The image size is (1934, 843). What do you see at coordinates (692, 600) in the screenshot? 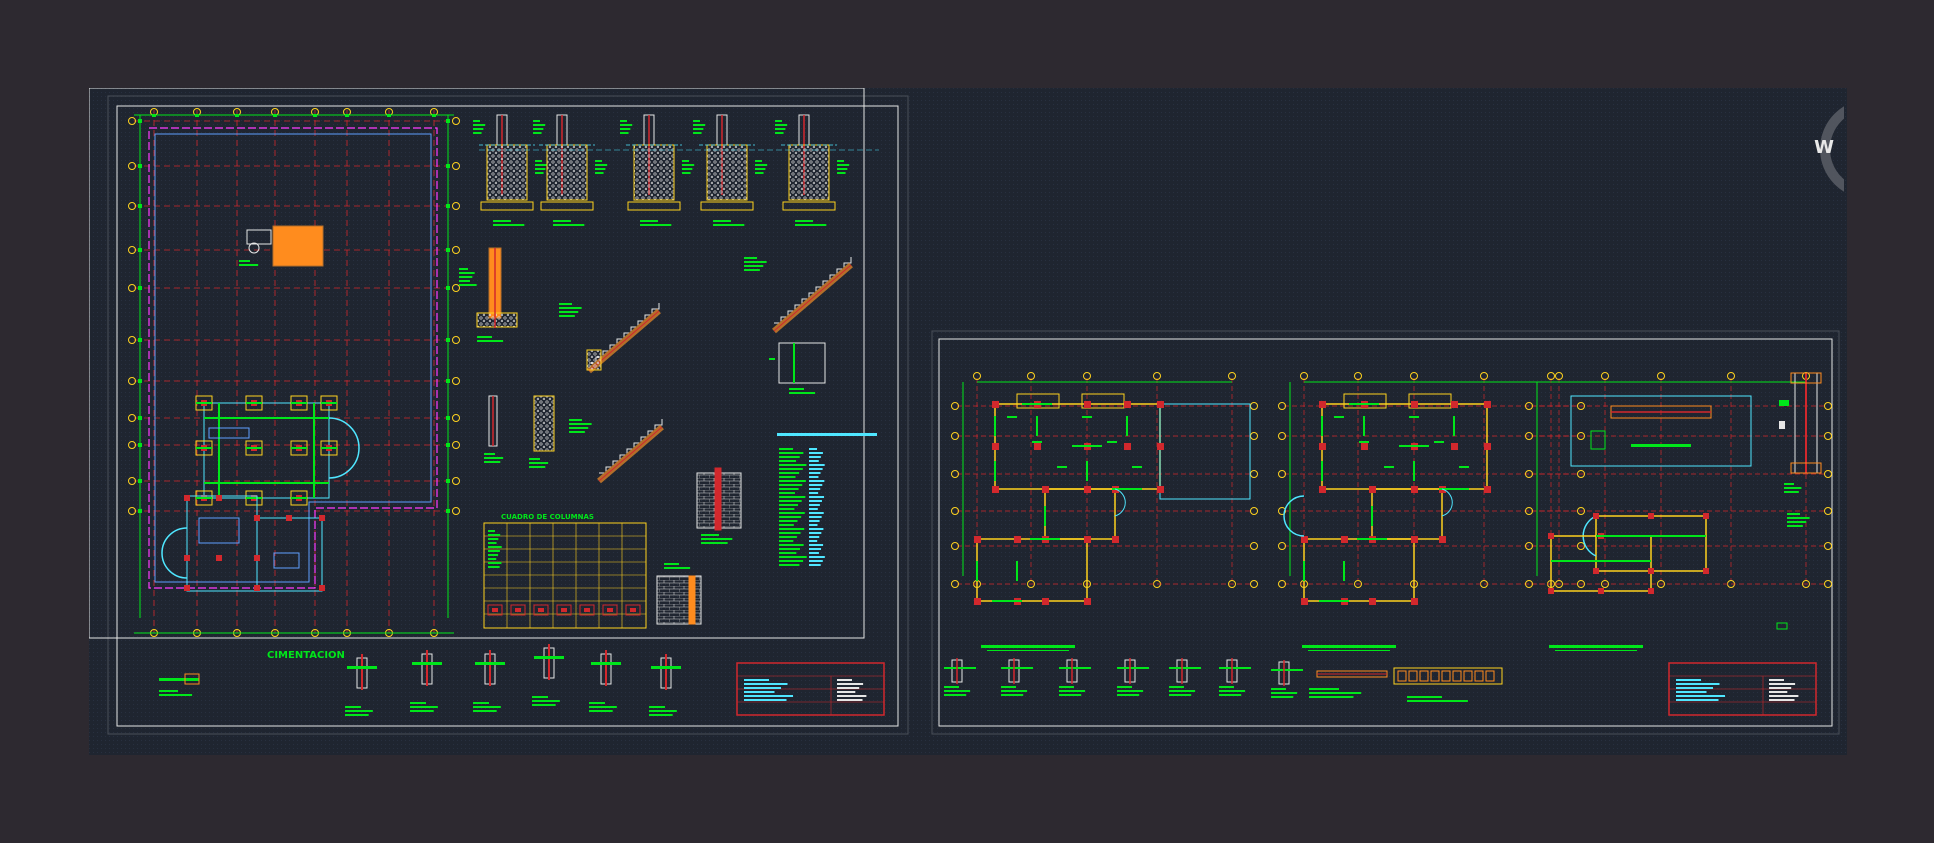
I see `tie-column` at bounding box center [692, 600].